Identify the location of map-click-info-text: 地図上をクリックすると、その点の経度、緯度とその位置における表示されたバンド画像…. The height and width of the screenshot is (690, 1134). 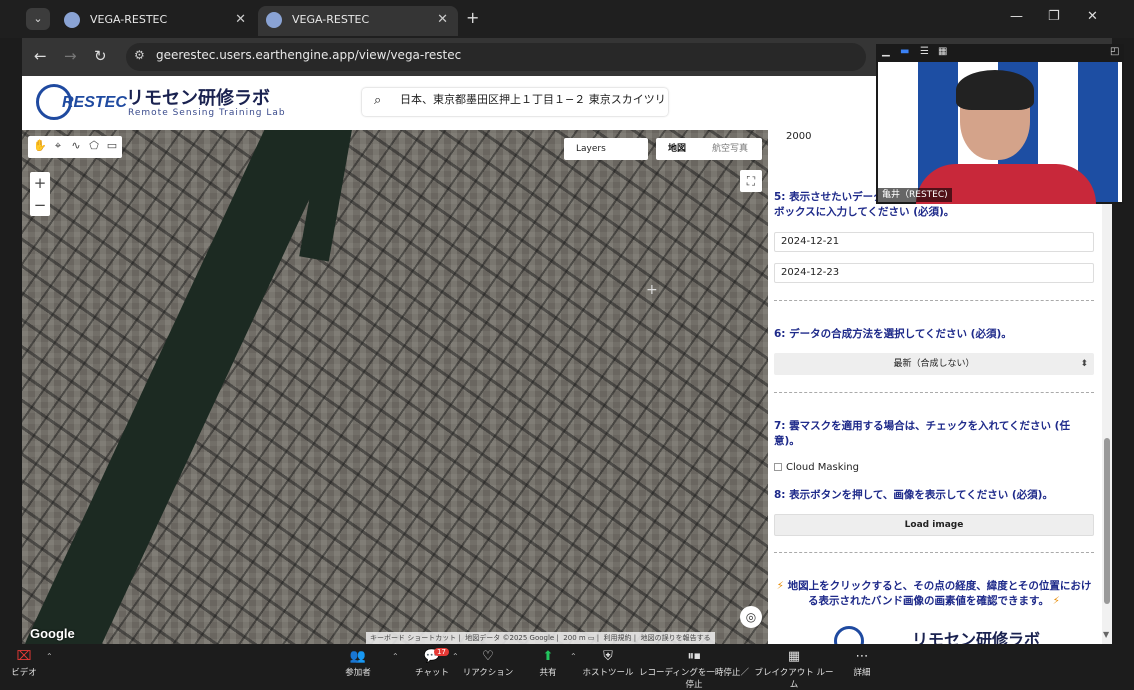
(939, 593).